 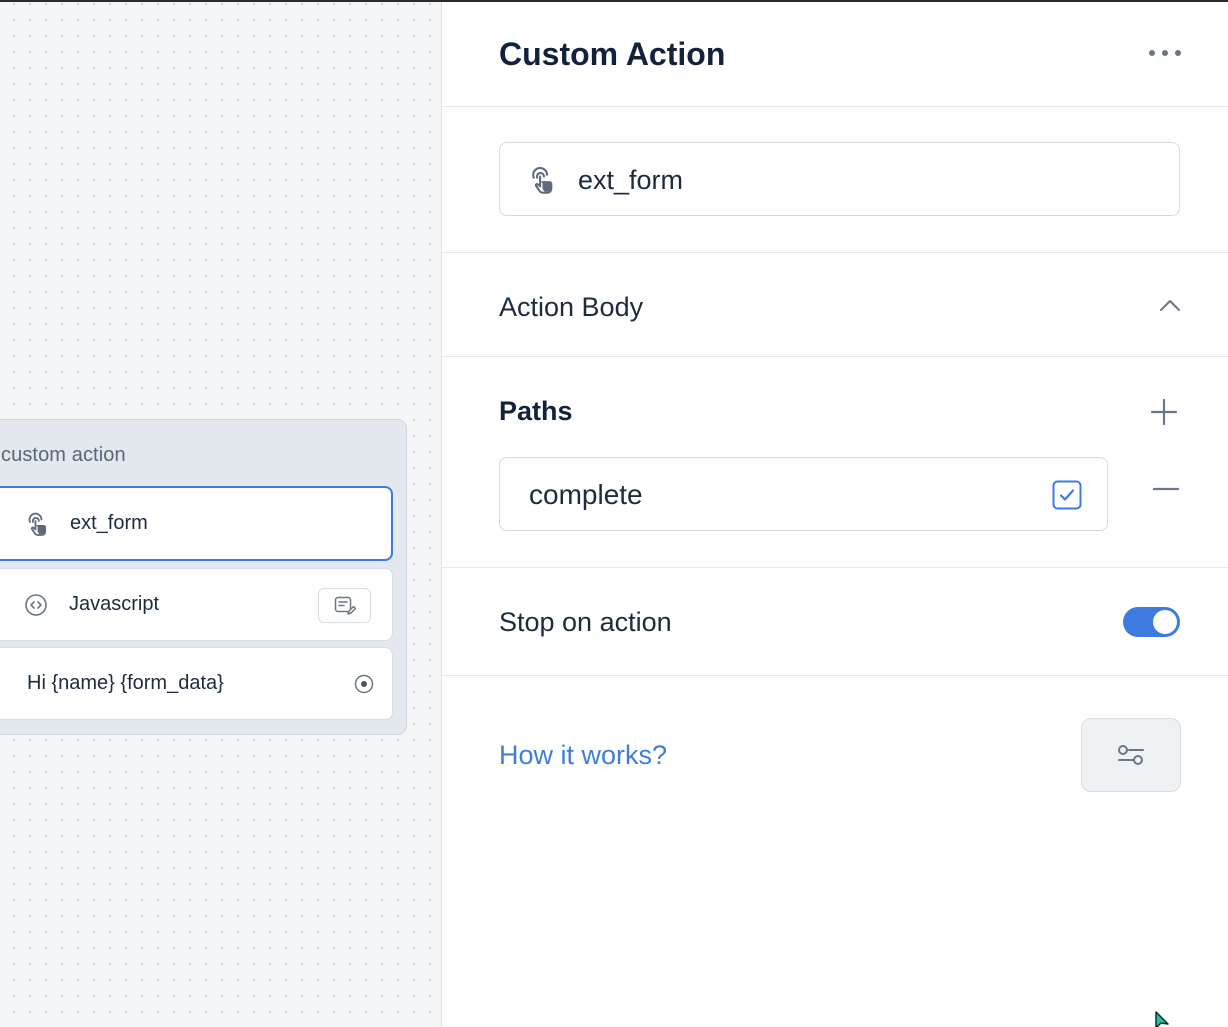 I want to click on settings-button, so click(x=1131, y=755).